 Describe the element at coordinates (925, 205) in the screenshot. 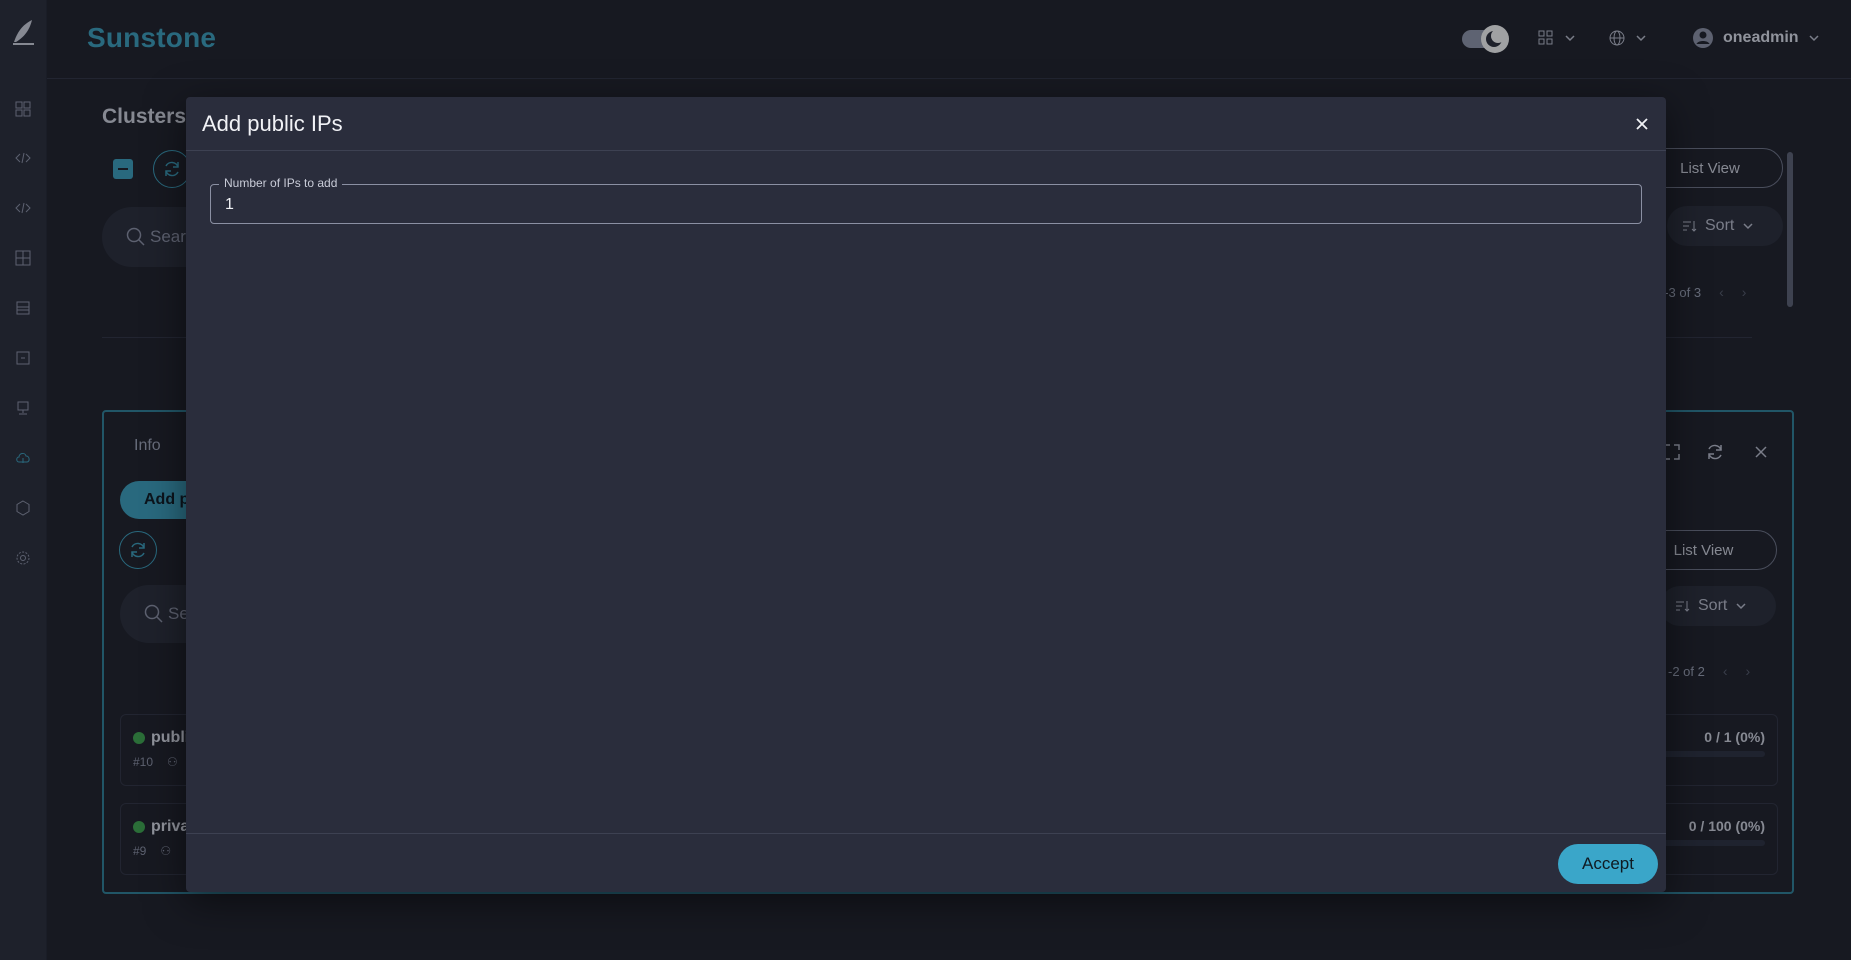

I see `ip-count-input` at that location.